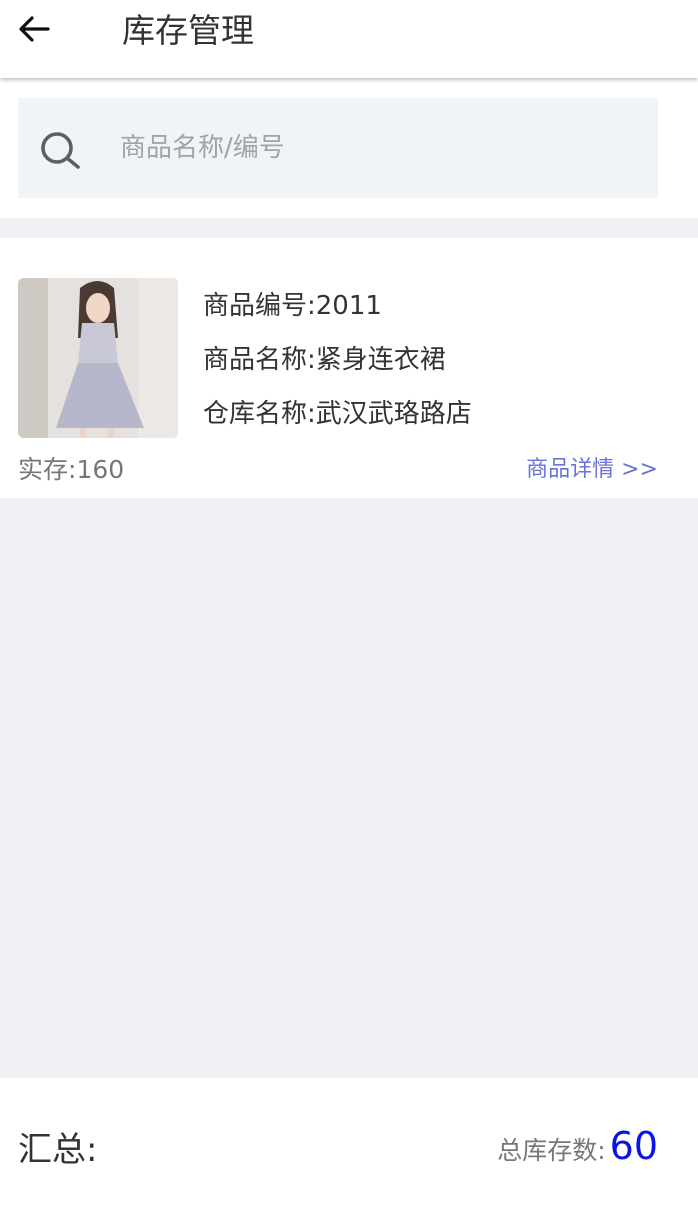 This screenshot has height=1208, width=698. Describe the element at coordinates (393, 414) in the screenshot. I see `warehouse-name-value: 武汉武珞路店` at that location.